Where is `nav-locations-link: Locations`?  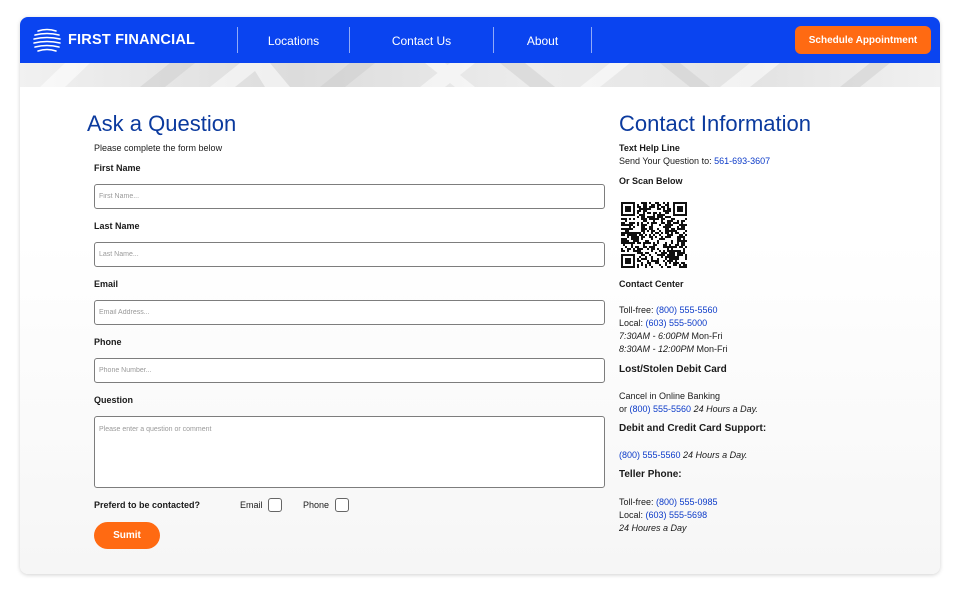
nav-locations-link: Locations is located at coordinates (293, 41).